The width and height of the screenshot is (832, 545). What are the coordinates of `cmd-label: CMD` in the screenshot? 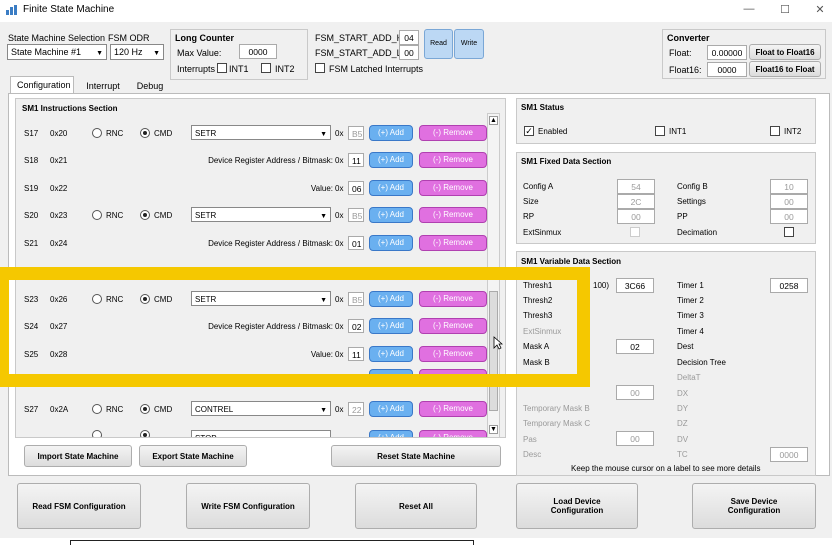 It's located at (163, 409).